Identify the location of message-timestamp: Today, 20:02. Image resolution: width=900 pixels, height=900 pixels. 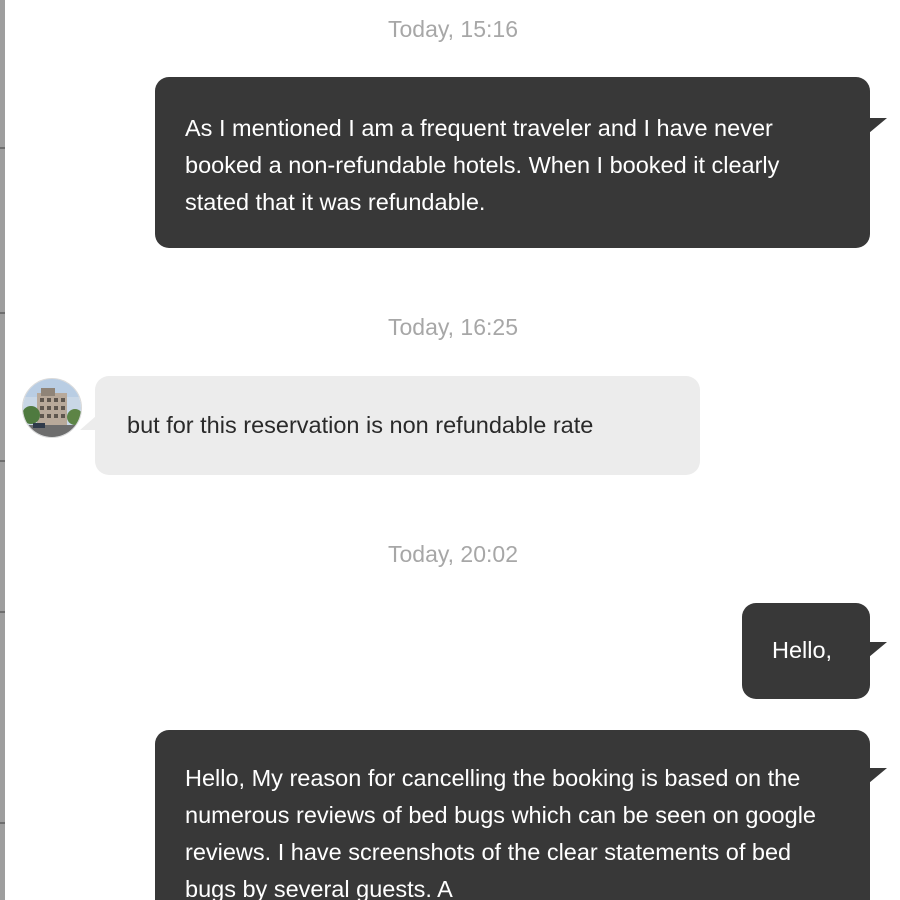
(452, 554).